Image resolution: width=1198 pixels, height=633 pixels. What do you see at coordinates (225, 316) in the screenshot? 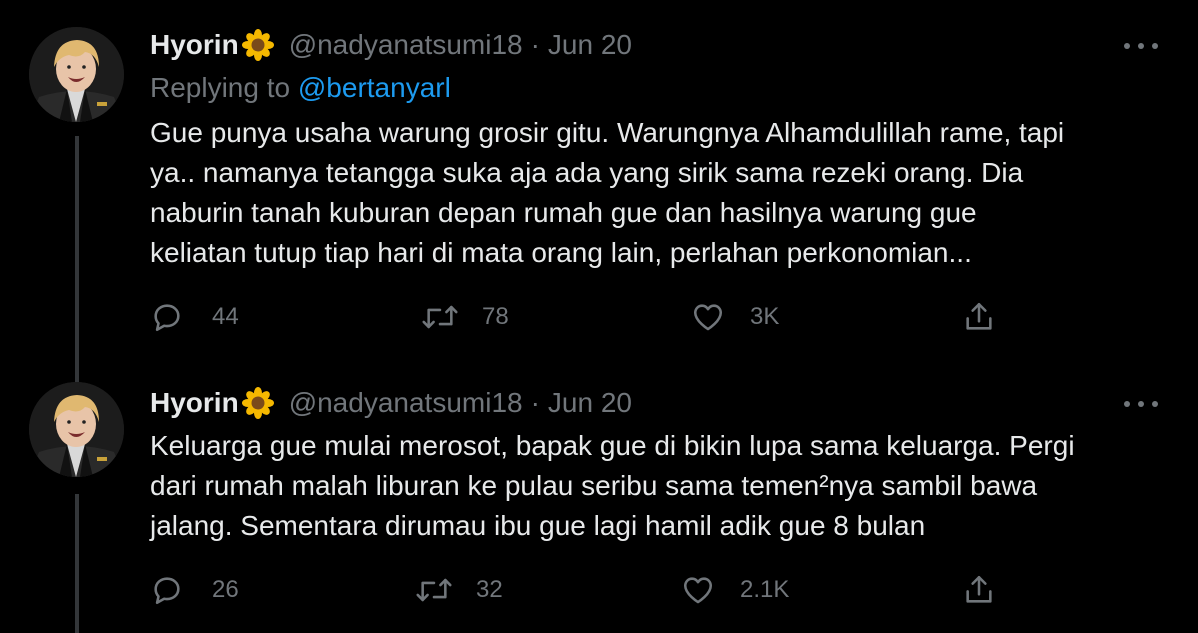
I see `reply-count: 44` at bounding box center [225, 316].